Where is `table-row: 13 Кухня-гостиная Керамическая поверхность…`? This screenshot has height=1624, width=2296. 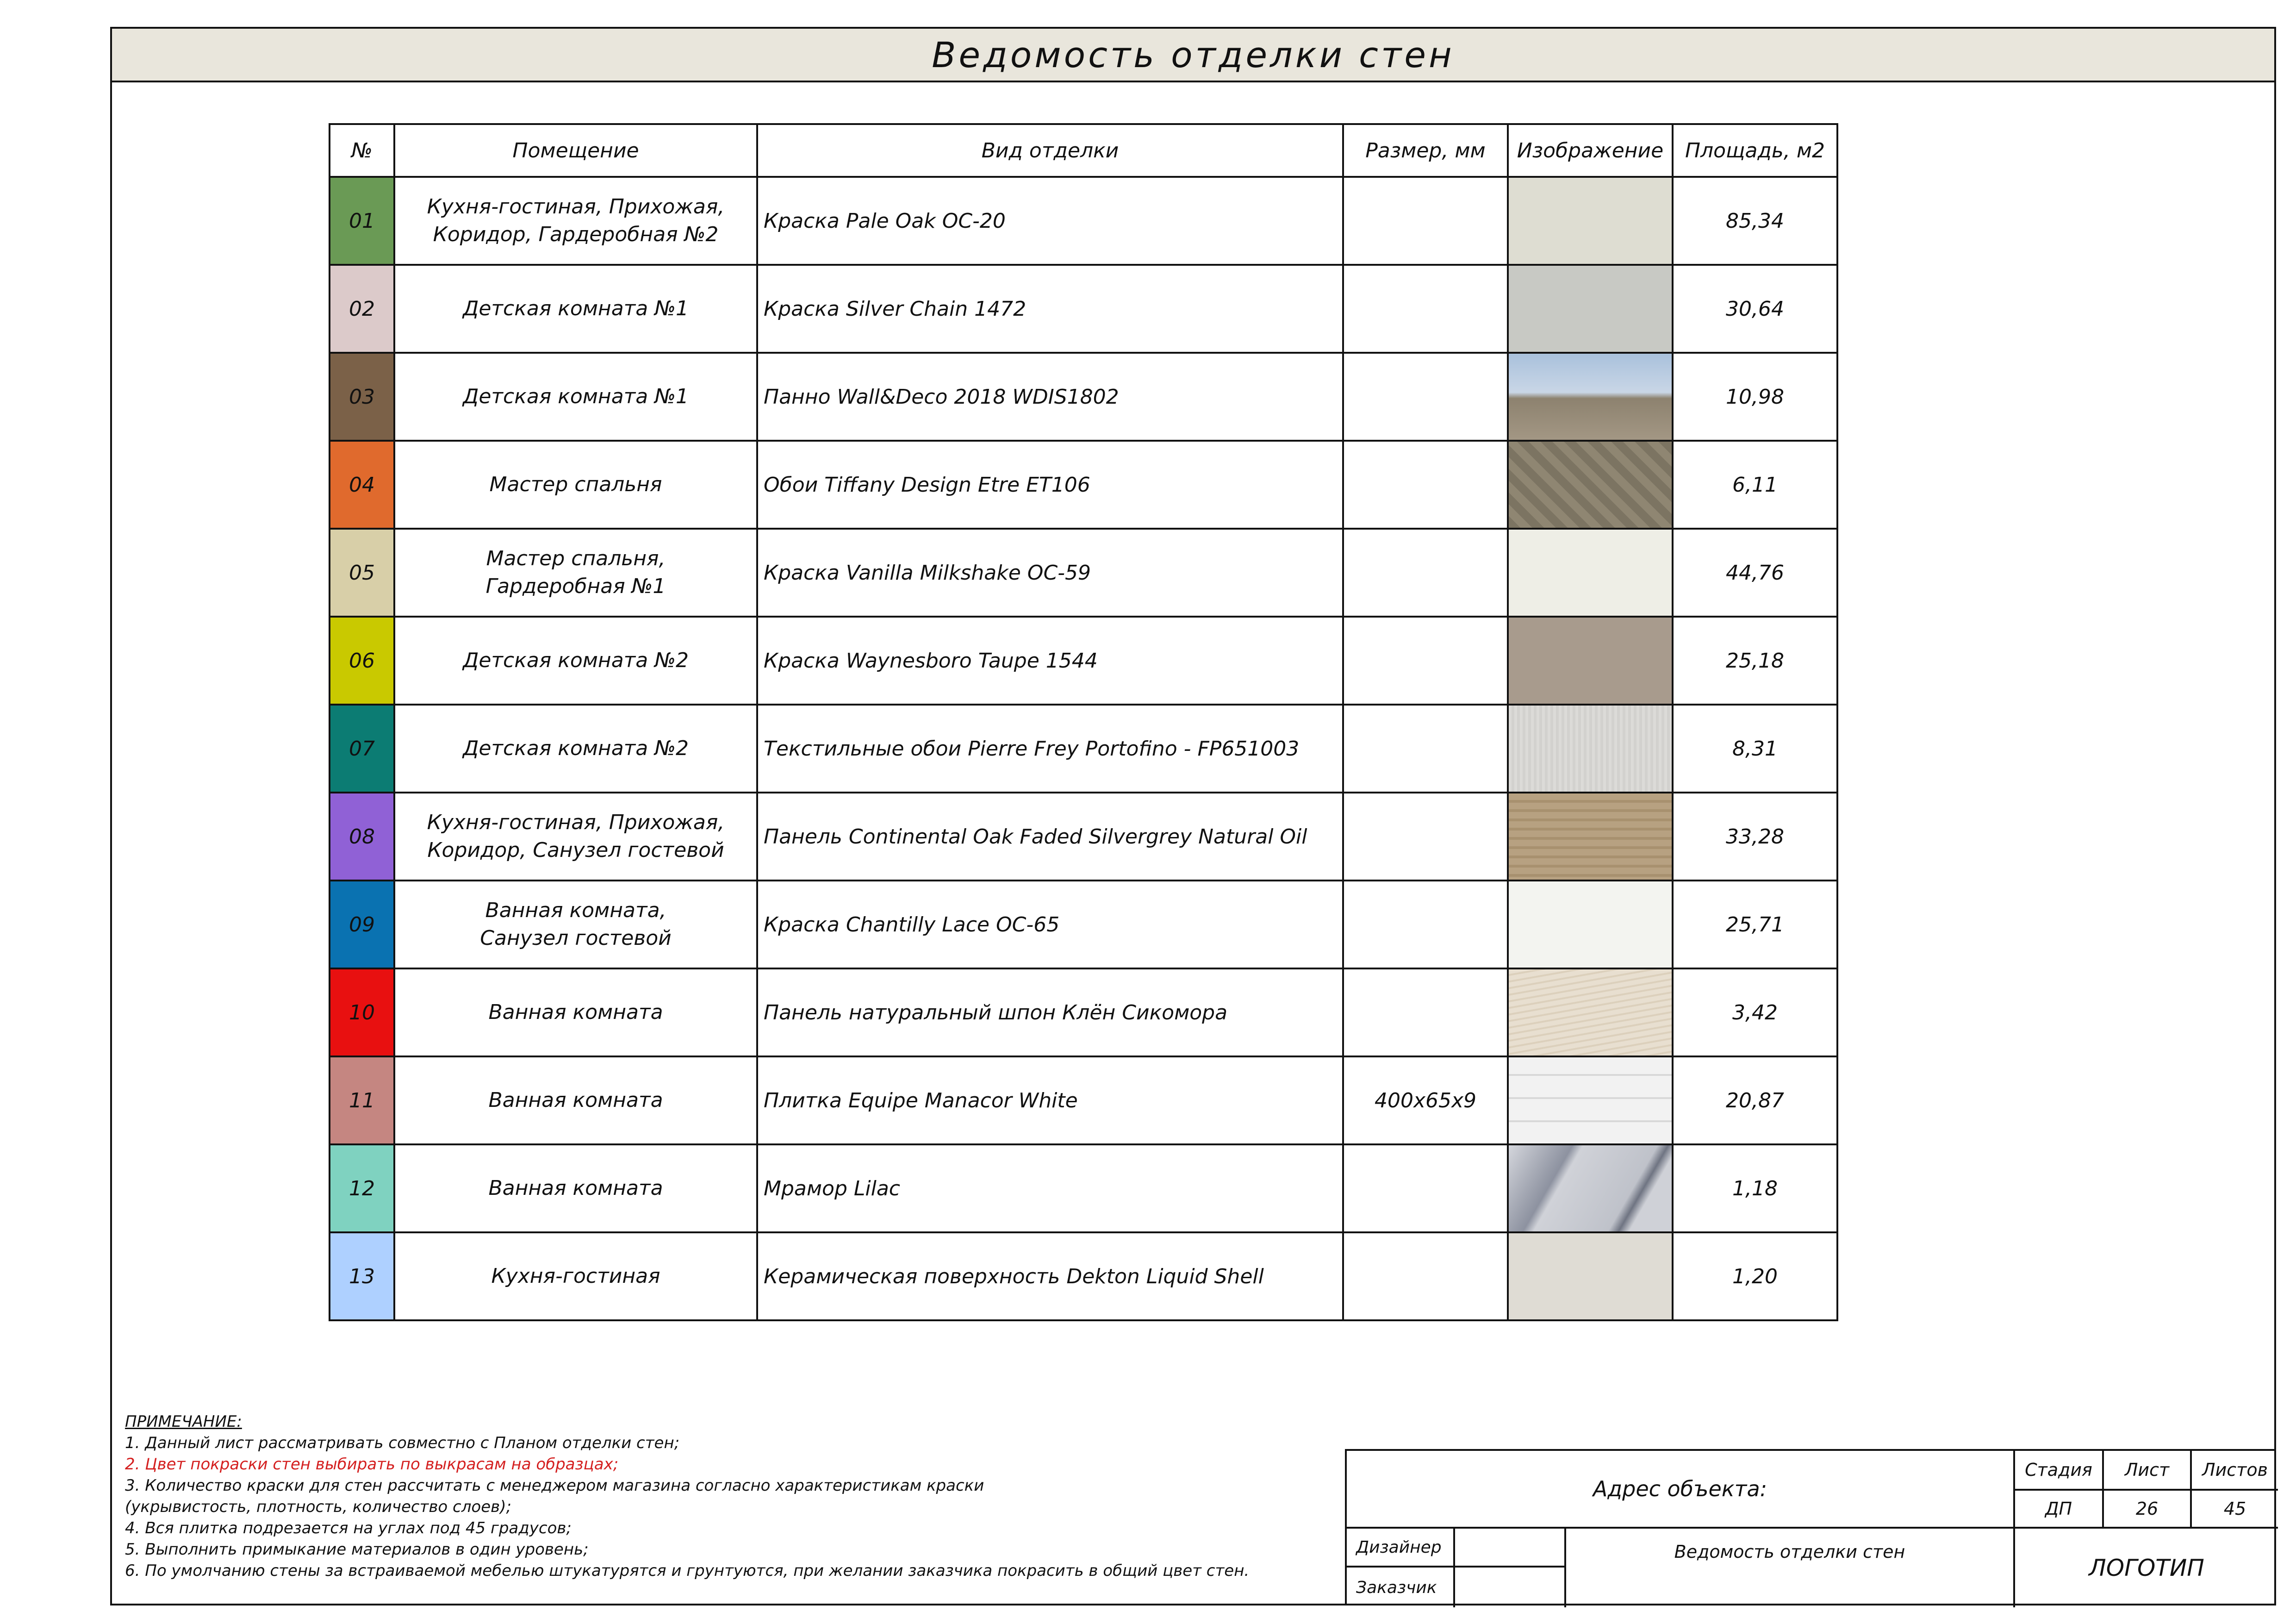 table-row: 13 Кухня-гостиная Керамическая поверхность… is located at coordinates (1083, 1276).